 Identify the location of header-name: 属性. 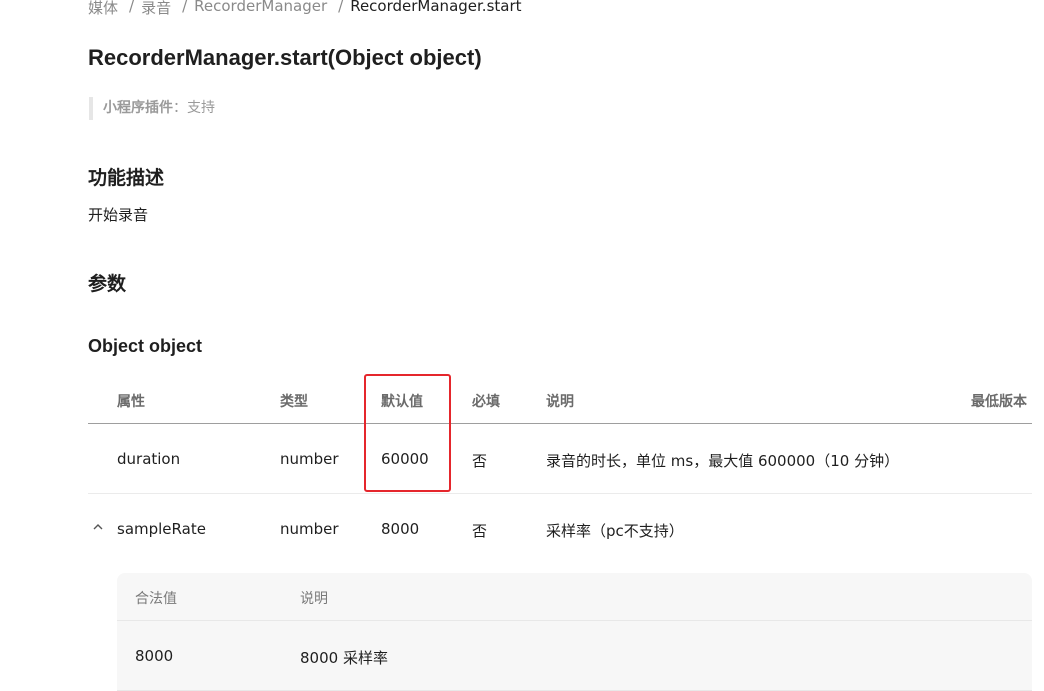
(131, 402).